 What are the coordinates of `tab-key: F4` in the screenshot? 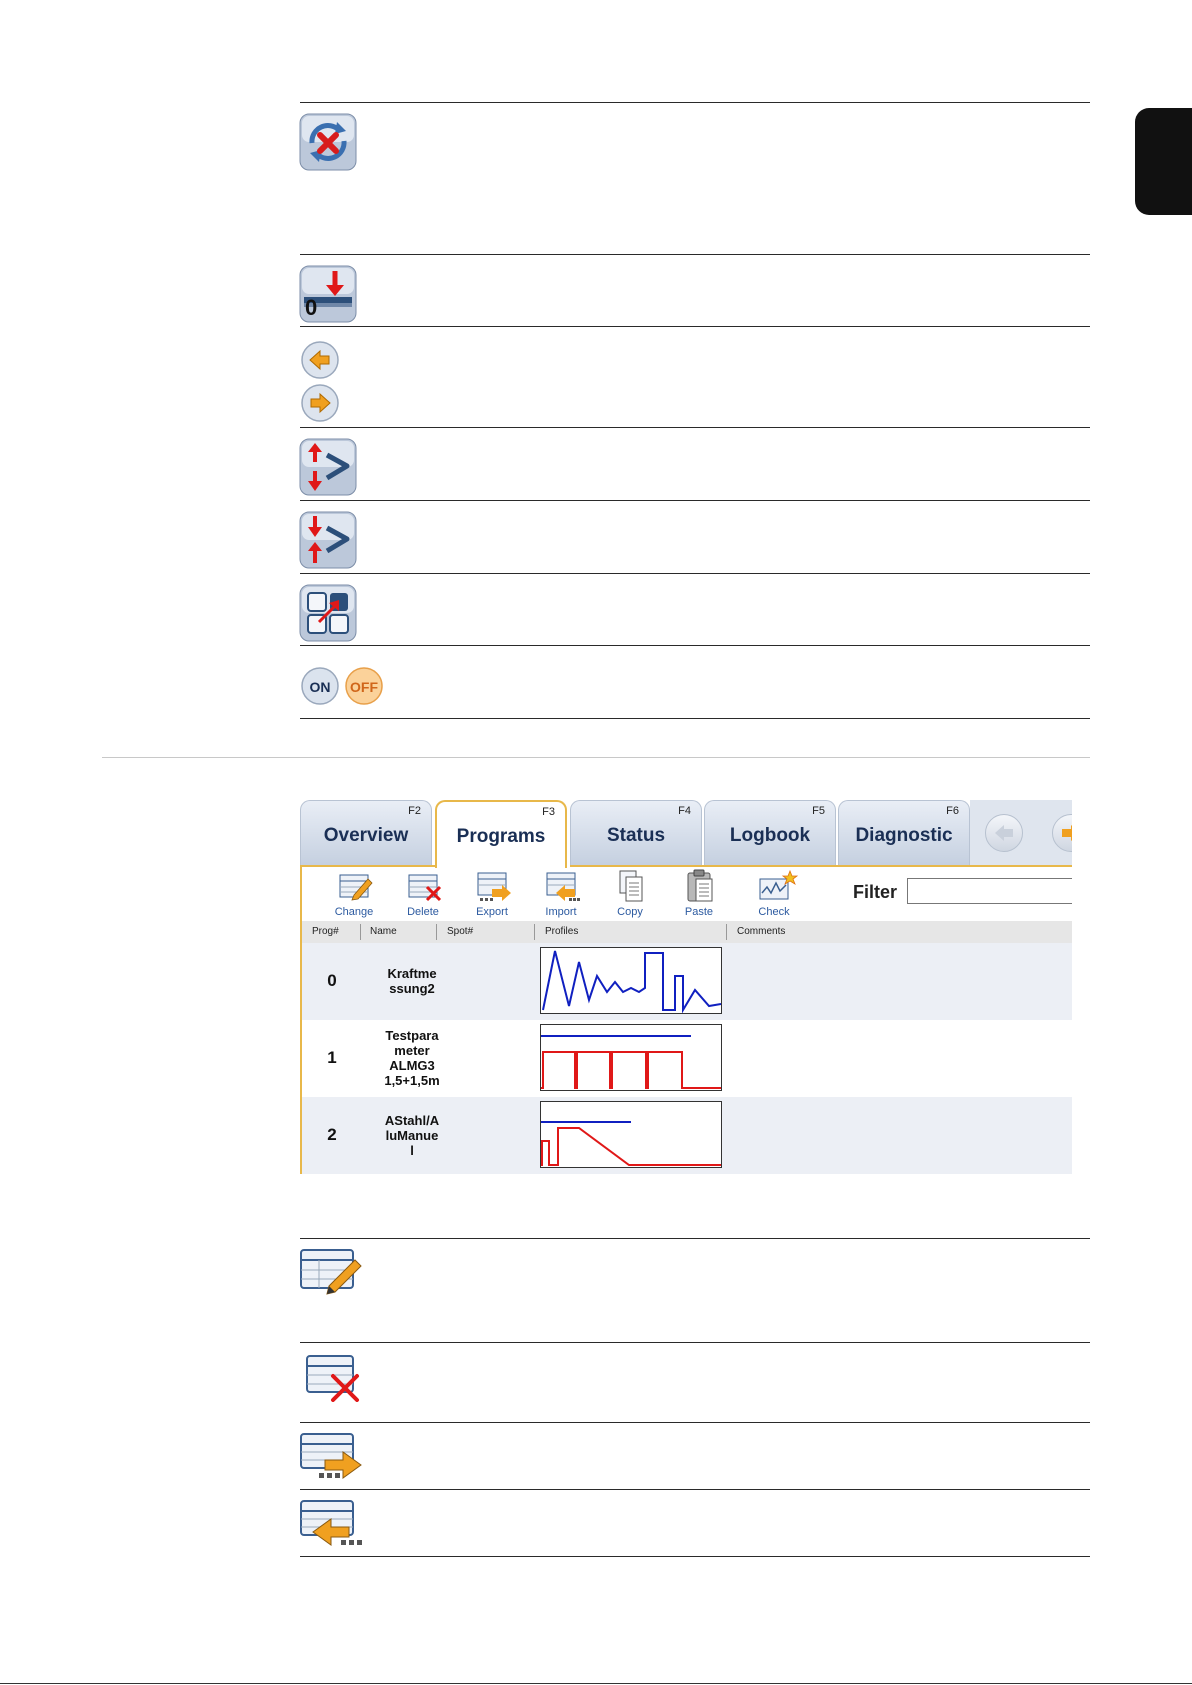 It's located at (684, 811).